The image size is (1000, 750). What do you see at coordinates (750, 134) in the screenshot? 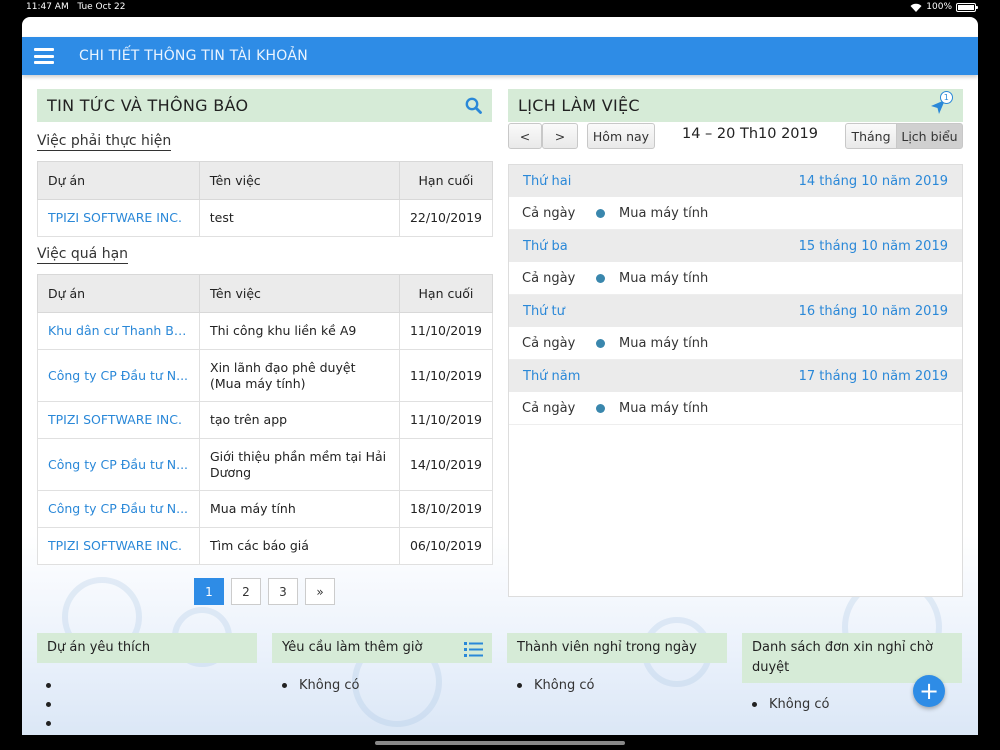
I see `week-range: 14 – 20 Th10 2019` at bounding box center [750, 134].